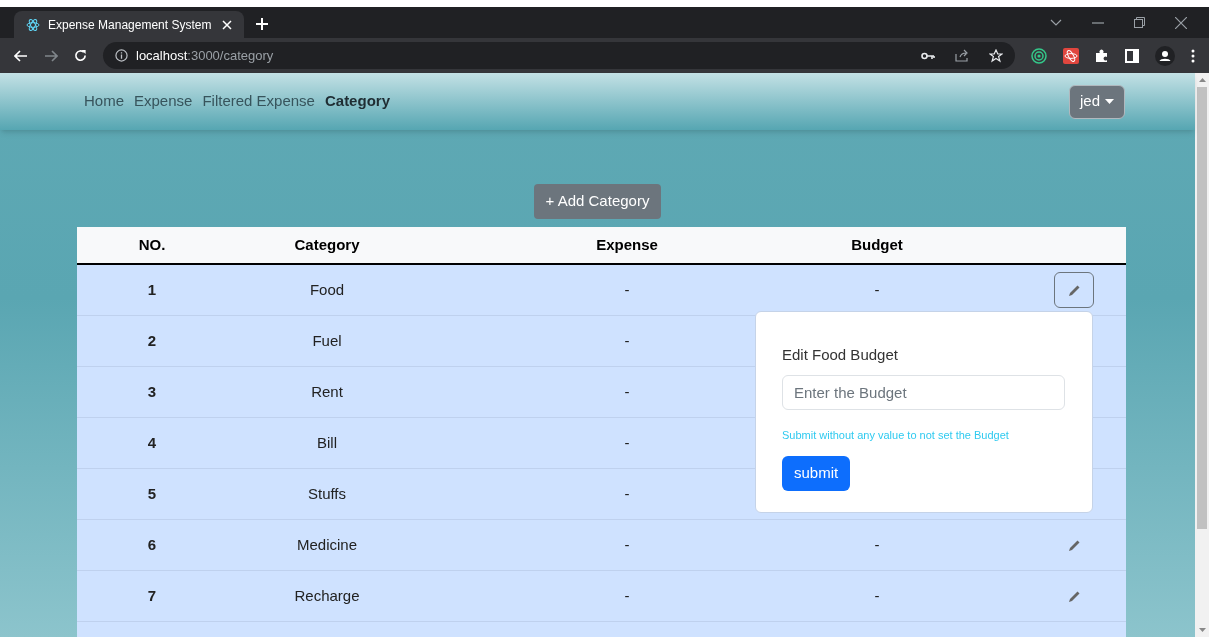  What do you see at coordinates (597, 201) in the screenshot?
I see `add-category-button: + Add Category` at bounding box center [597, 201].